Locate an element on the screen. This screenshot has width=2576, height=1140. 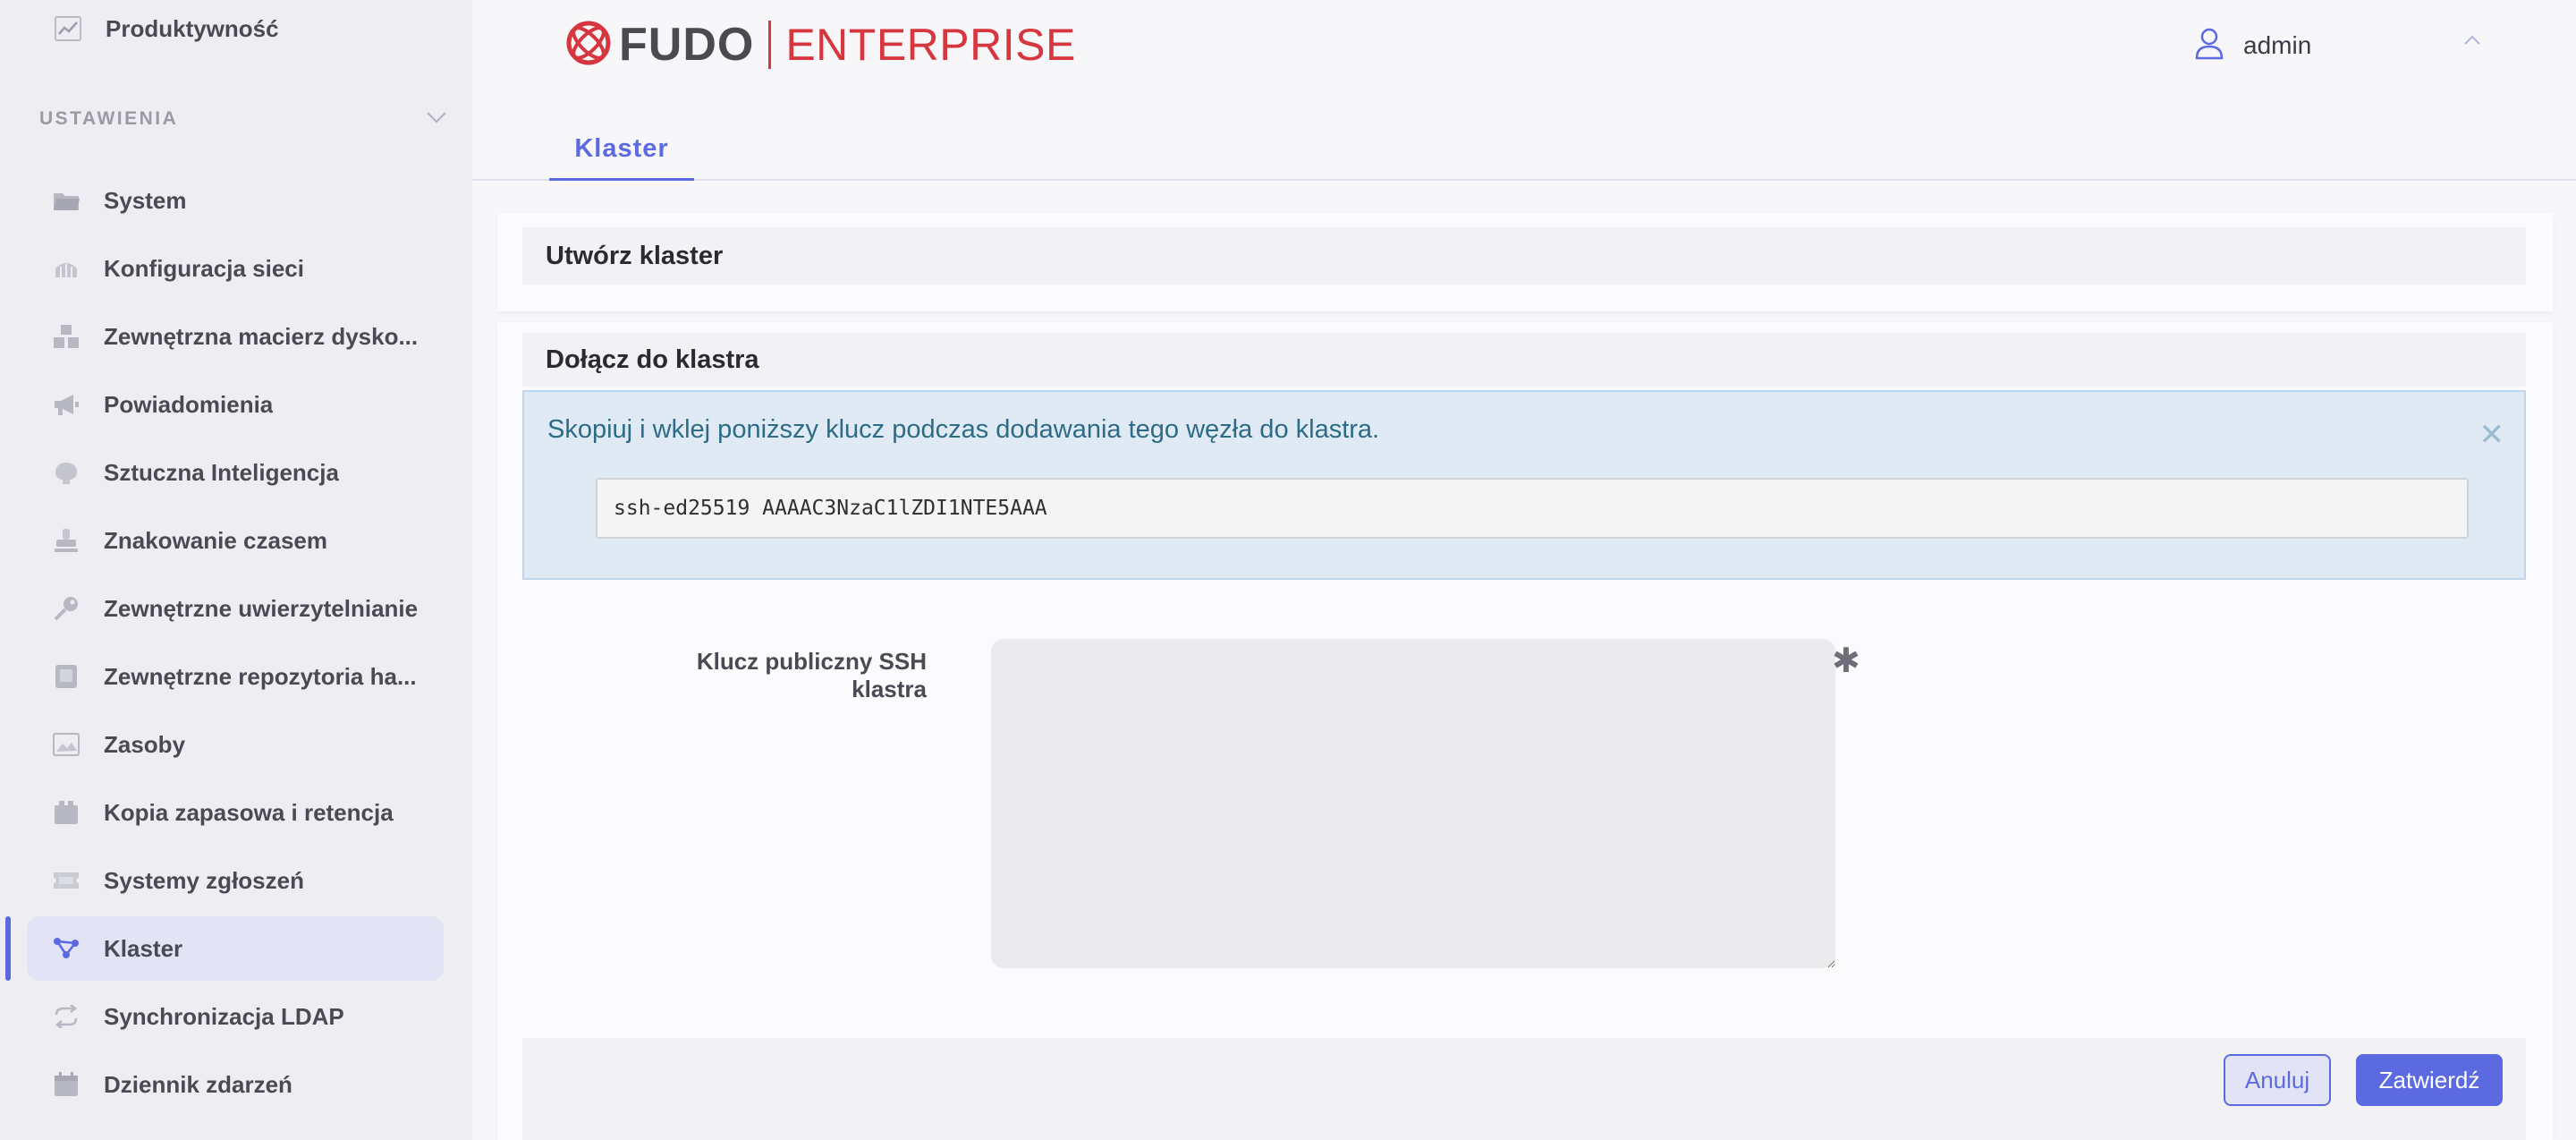
ssh-key-textarea is located at coordinates (1413, 803).